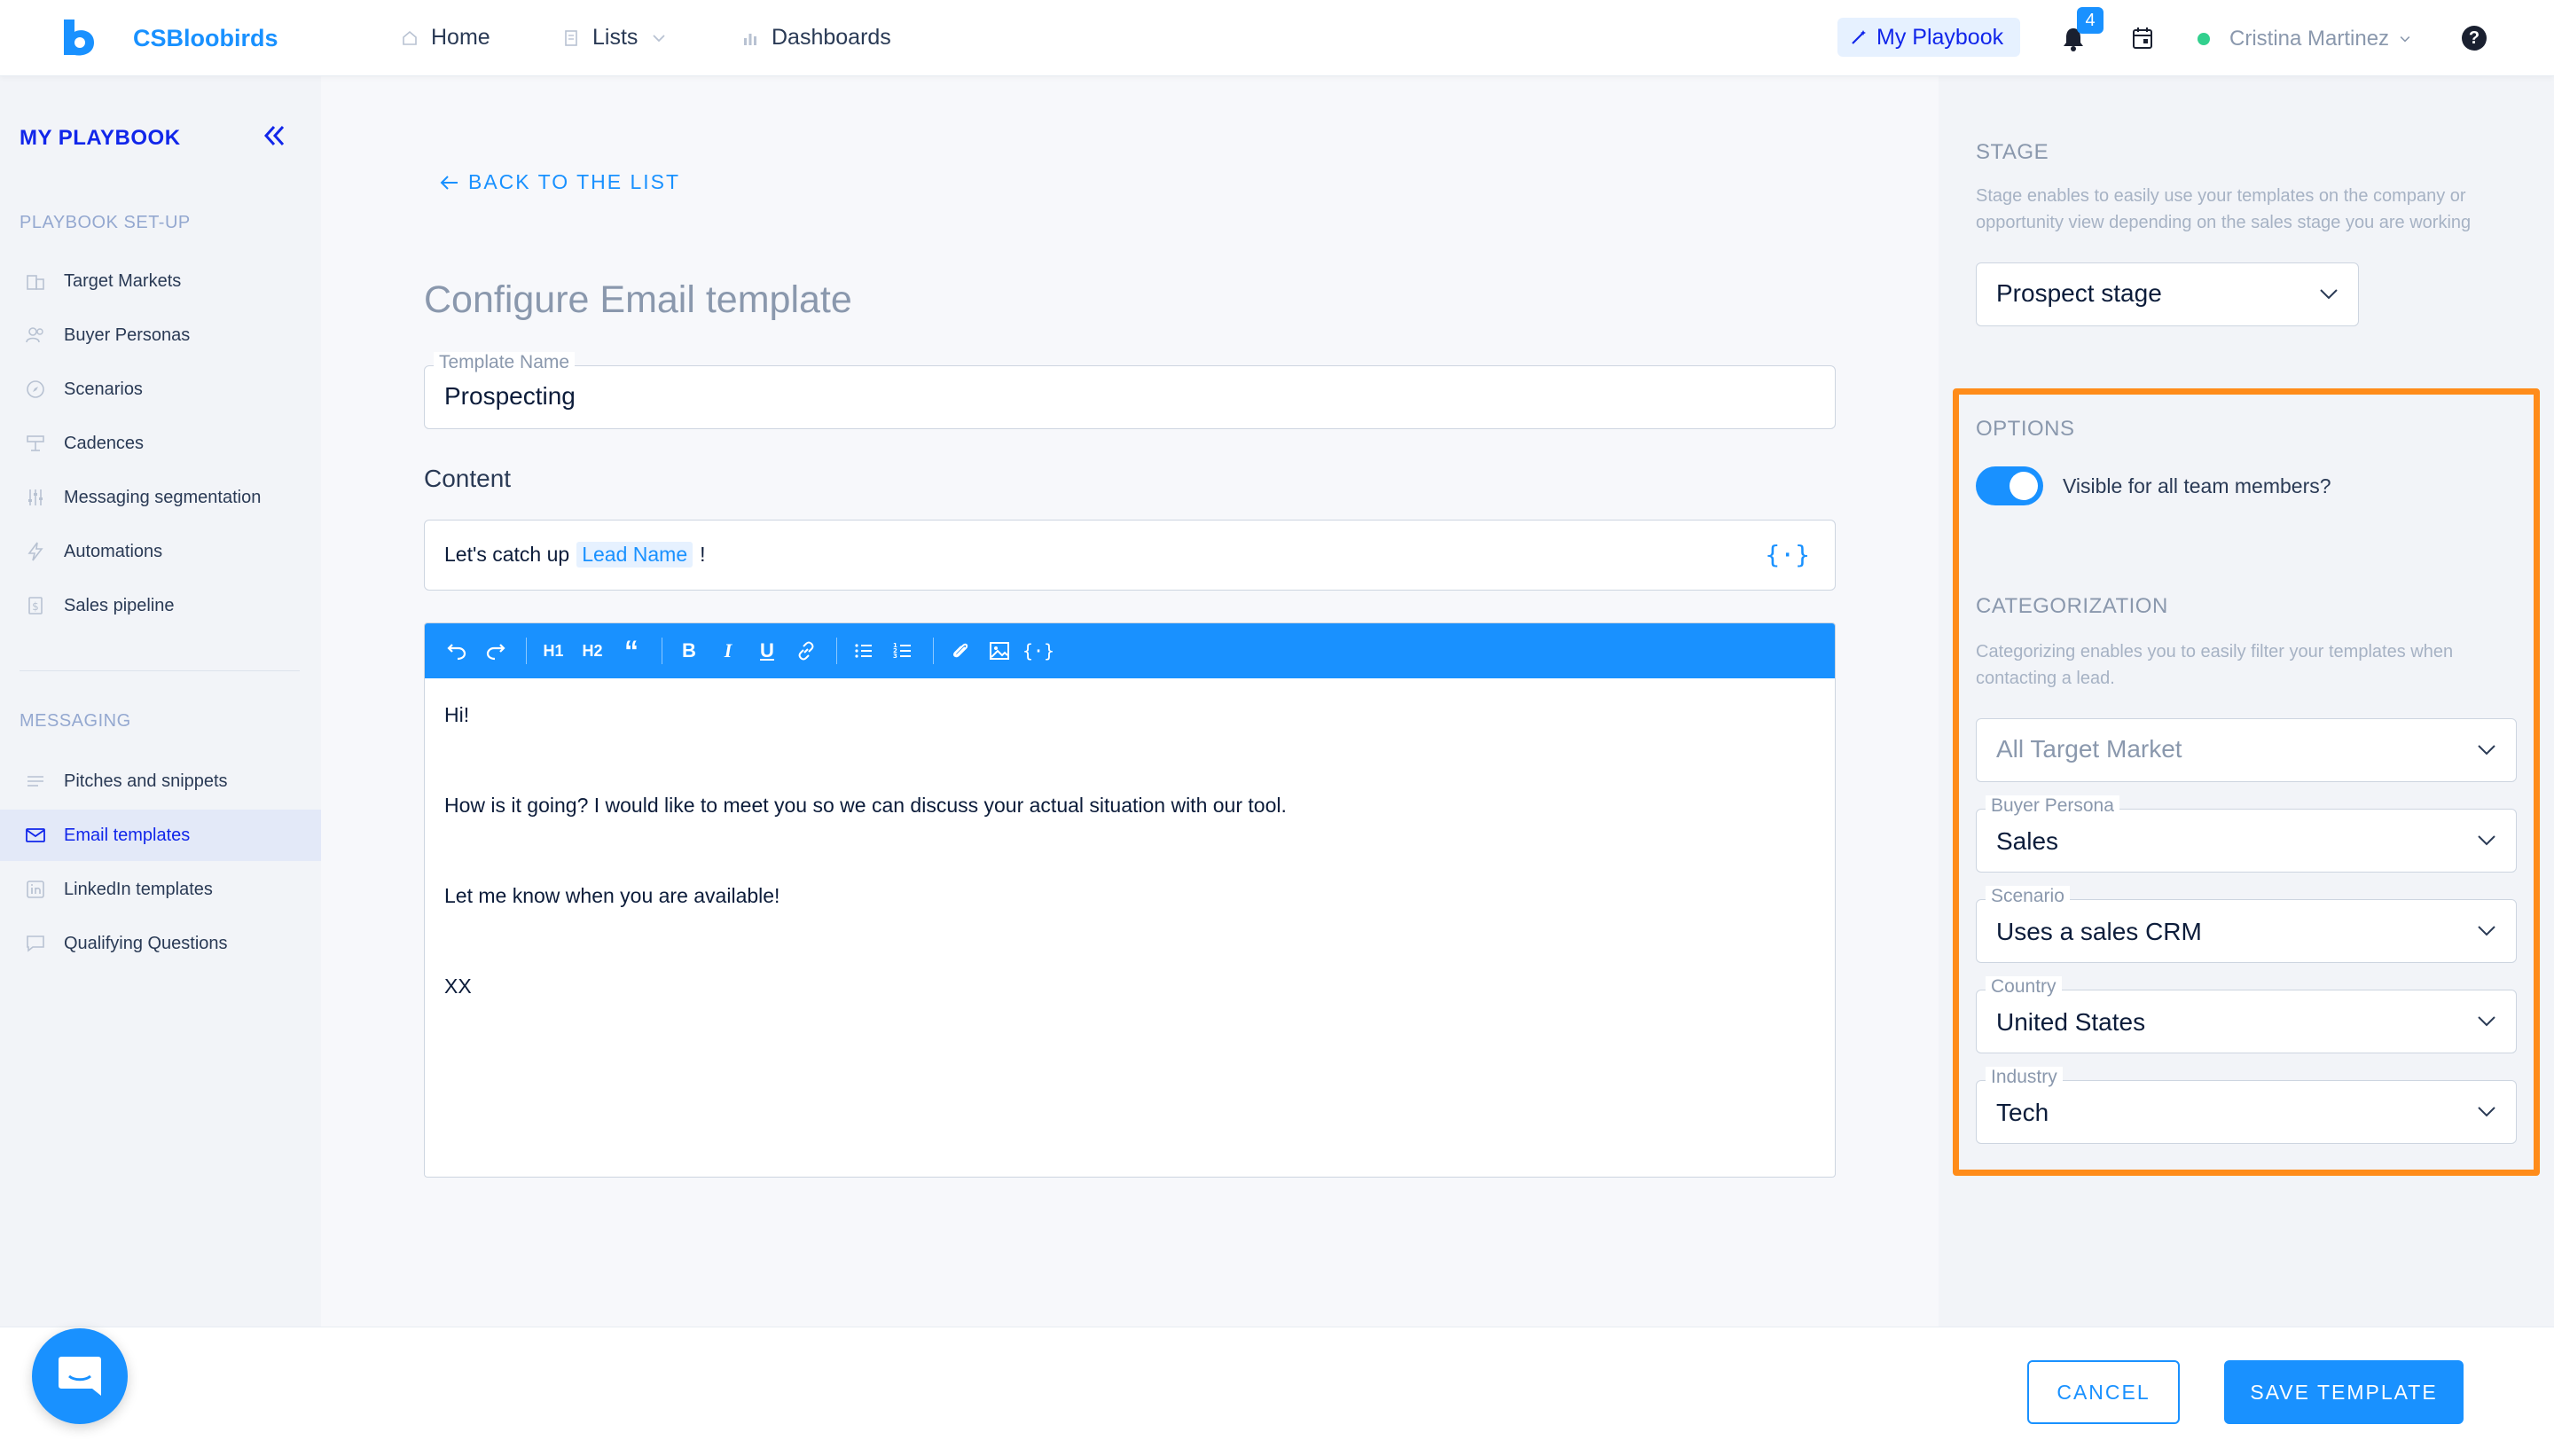 This screenshot has width=2554, height=1456. What do you see at coordinates (505, 362) in the screenshot?
I see `template-name-label: Template Name` at bounding box center [505, 362].